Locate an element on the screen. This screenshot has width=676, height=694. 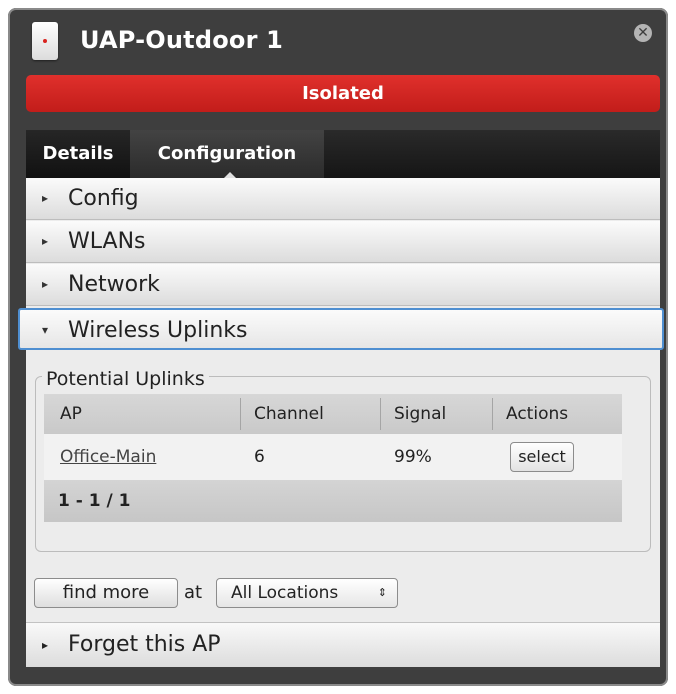
section-forget-ap-label: Forget this AP is located at coordinates (144, 644).